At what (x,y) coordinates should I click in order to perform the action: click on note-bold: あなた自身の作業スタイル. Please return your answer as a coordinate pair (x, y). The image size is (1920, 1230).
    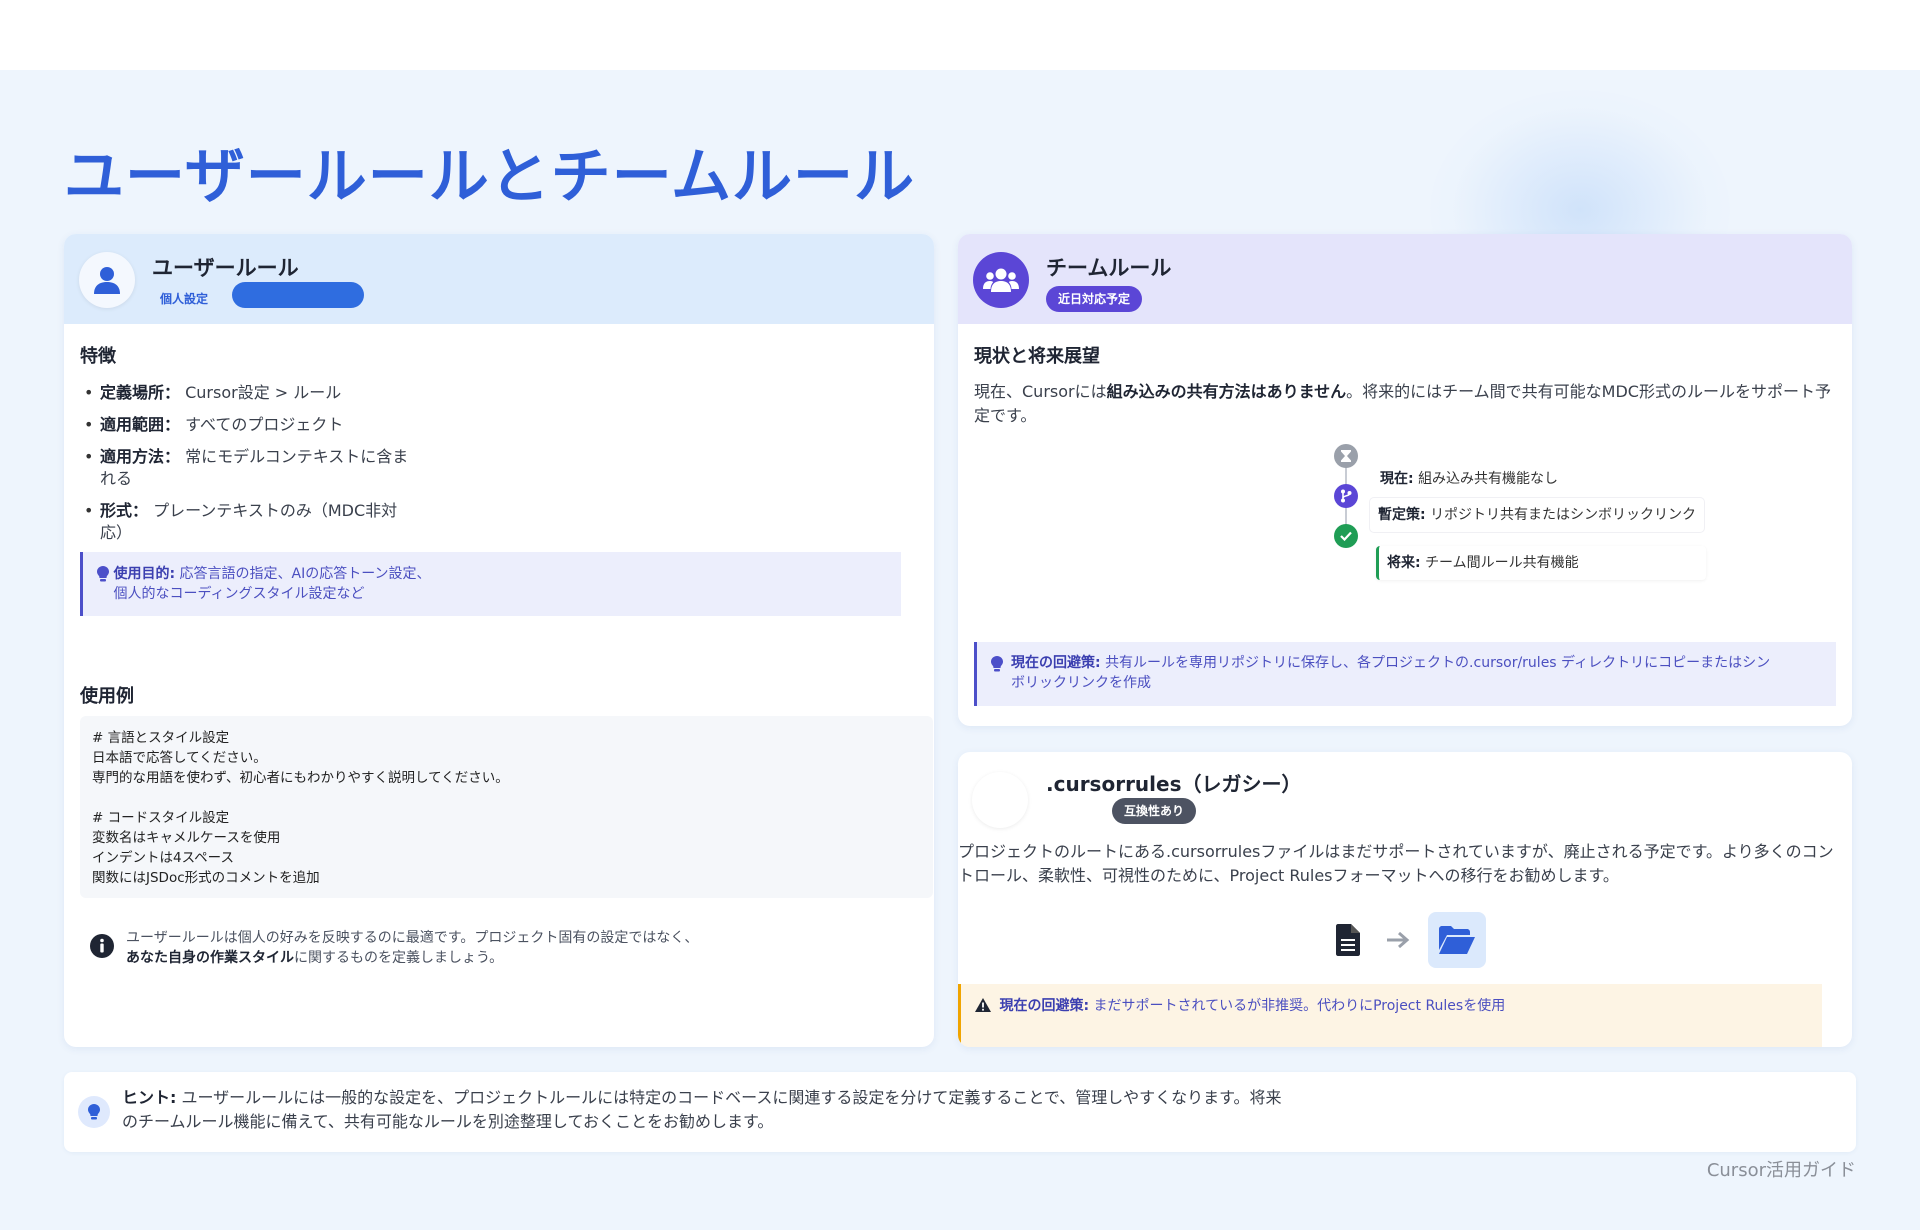
    Looking at the image, I should click on (210, 958).